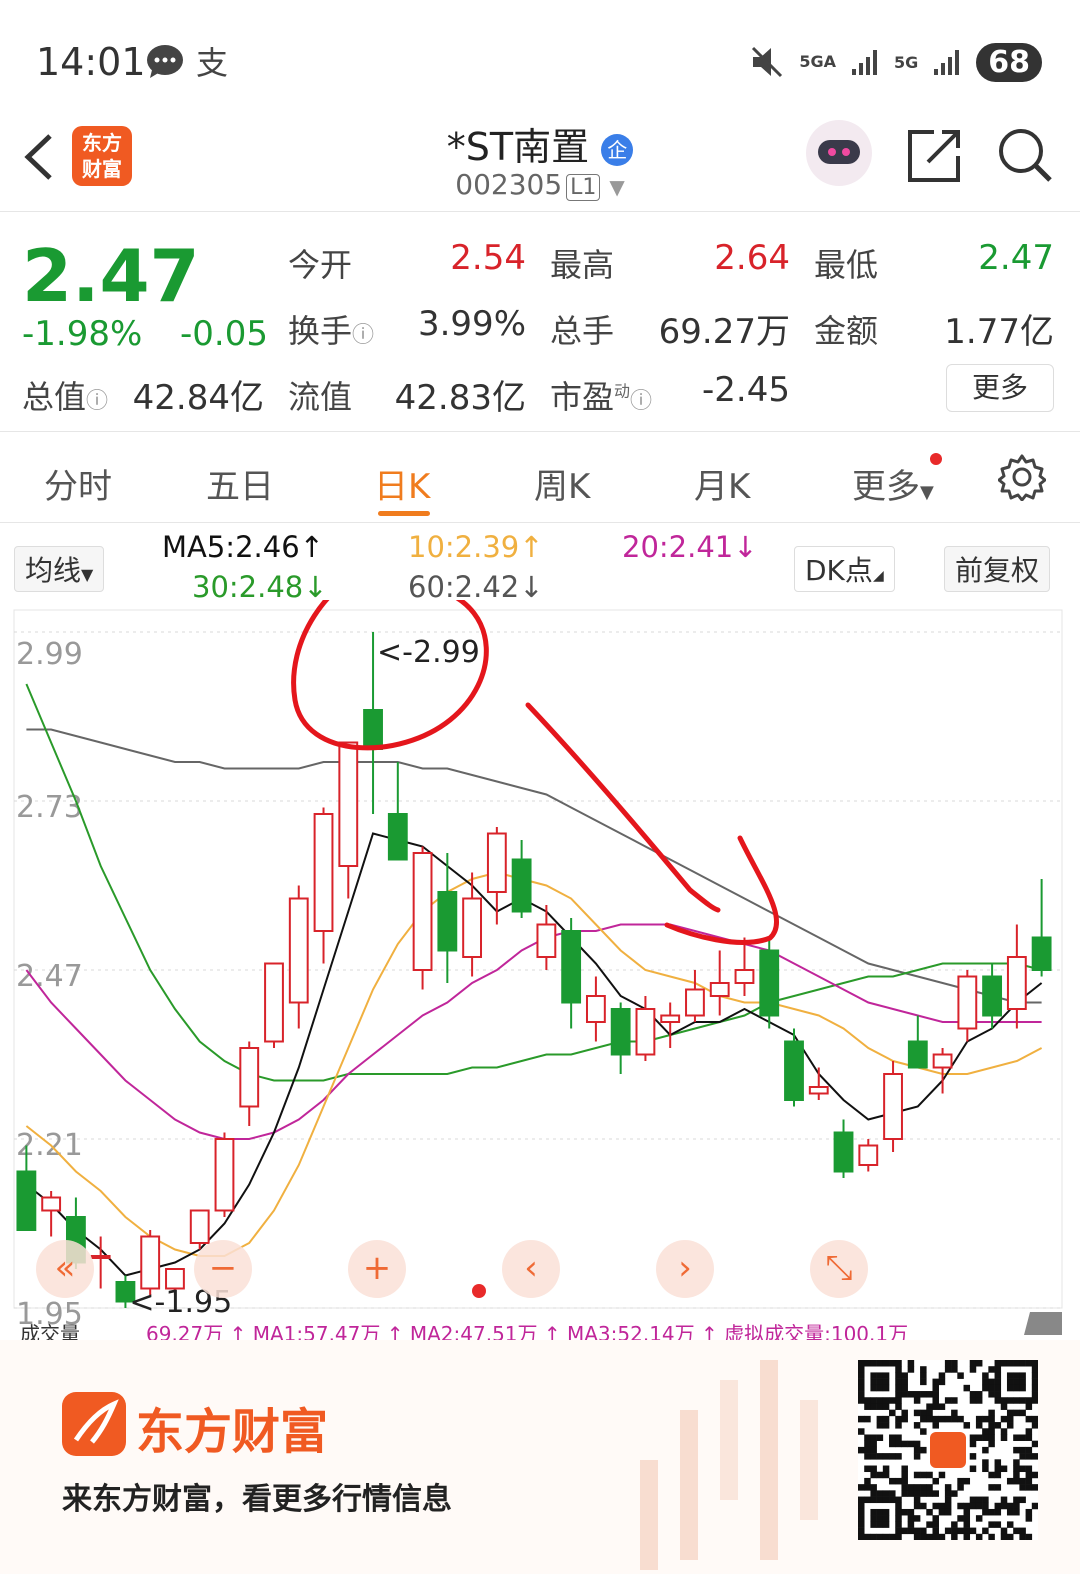 The width and height of the screenshot is (1080, 1574). Describe the element at coordinates (59, 569) in the screenshot. I see `ma-selector: 均线▼` at that location.